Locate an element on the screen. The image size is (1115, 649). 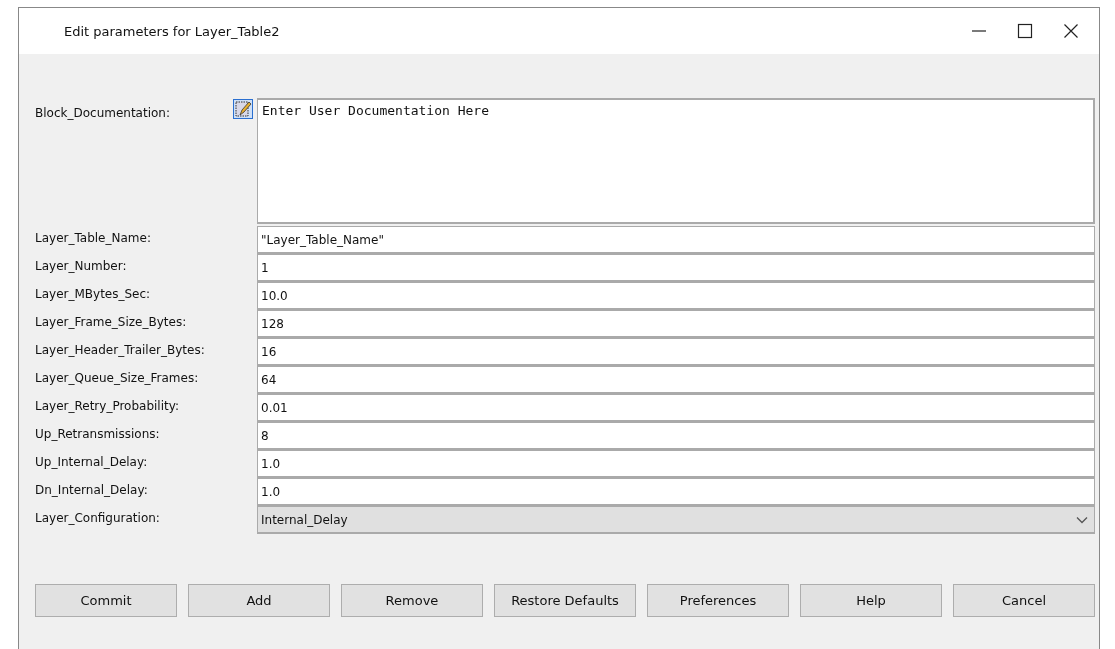
input-field: 64 is located at coordinates (676, 380).